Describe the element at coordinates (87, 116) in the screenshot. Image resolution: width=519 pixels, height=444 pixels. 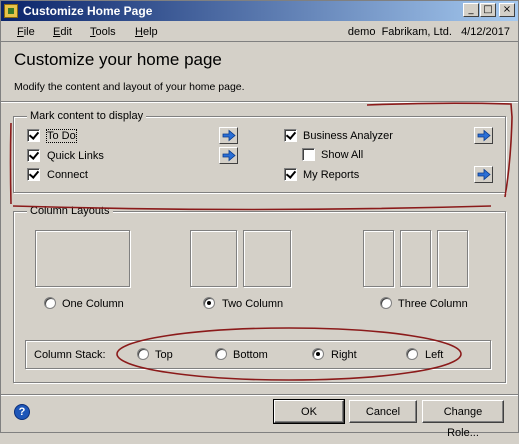
I see `content-group-label: Mark content to display` at that location.